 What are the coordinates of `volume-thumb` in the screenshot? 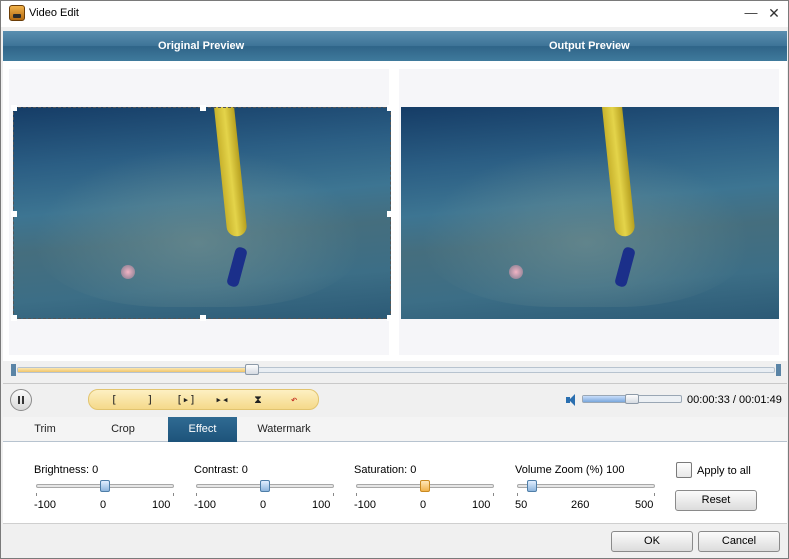 It's located at (632, 399).